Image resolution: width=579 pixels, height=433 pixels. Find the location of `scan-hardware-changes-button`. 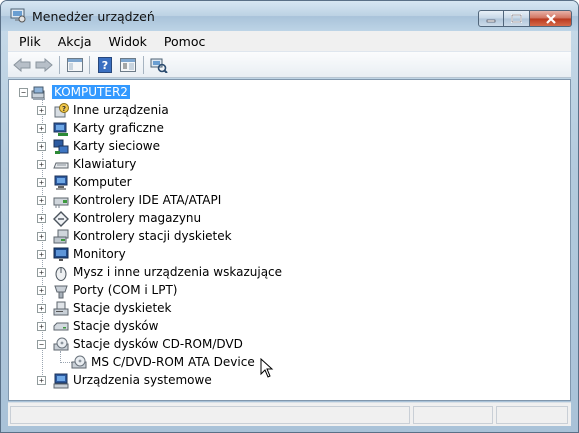

scan-hardware-changes-button is located at coordinates (159, 65).